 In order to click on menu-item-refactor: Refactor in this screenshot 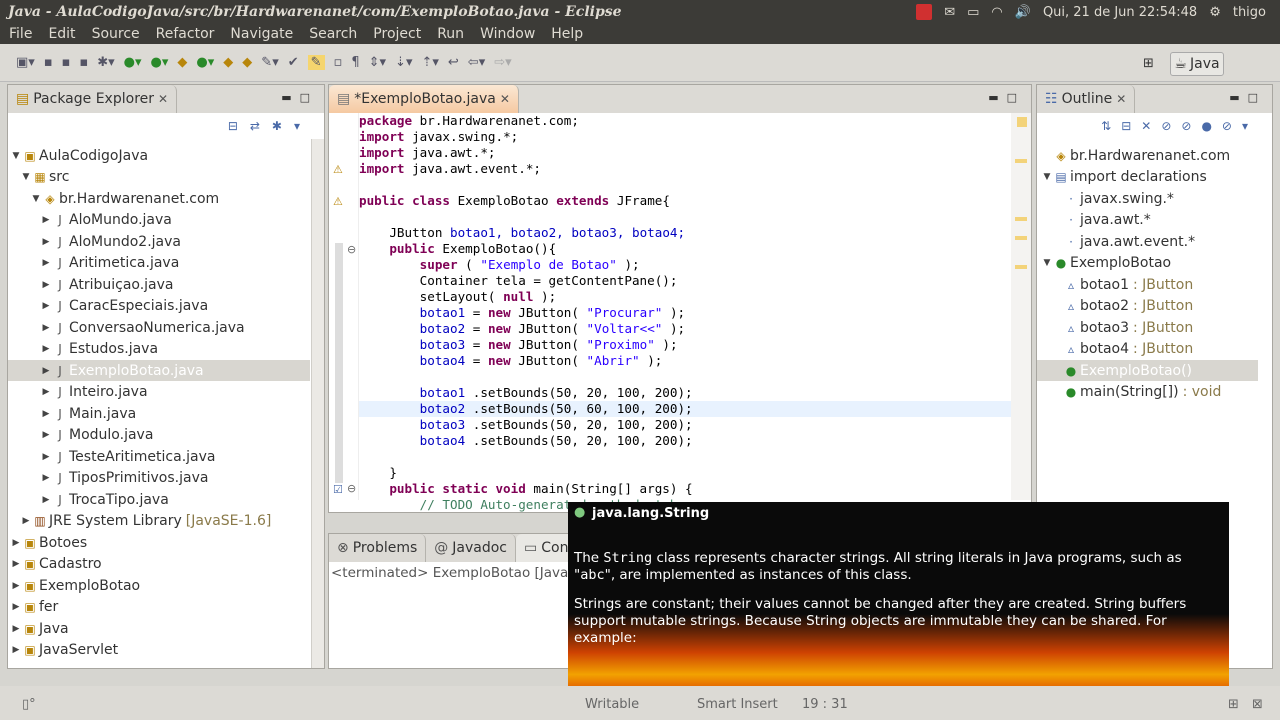, I will do `click(184, 34)`.